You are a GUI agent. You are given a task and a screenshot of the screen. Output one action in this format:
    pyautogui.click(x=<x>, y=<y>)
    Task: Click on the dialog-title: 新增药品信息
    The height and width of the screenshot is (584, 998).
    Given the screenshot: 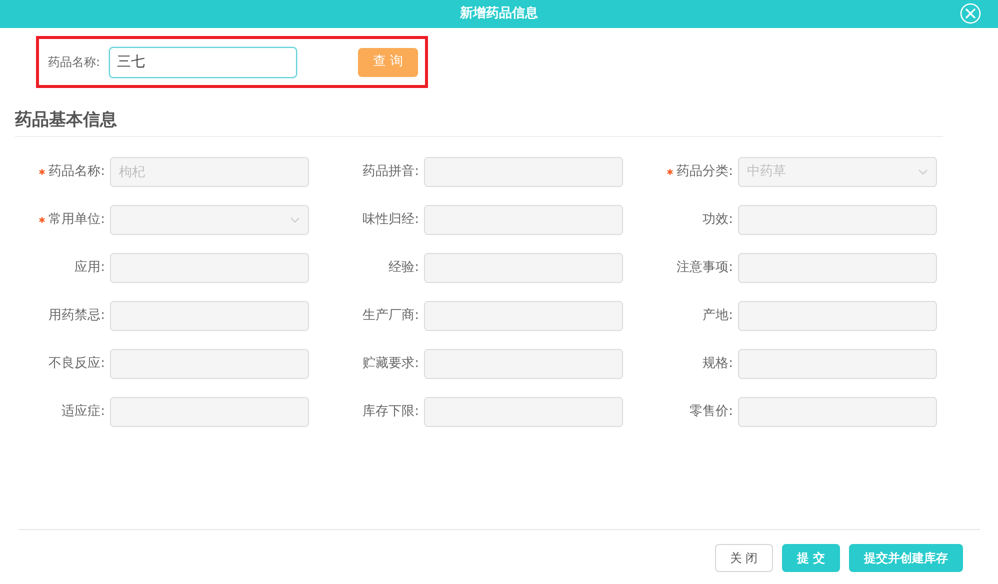 What is the action you would take?
    pyautogui.click(x=499, y=14)
    